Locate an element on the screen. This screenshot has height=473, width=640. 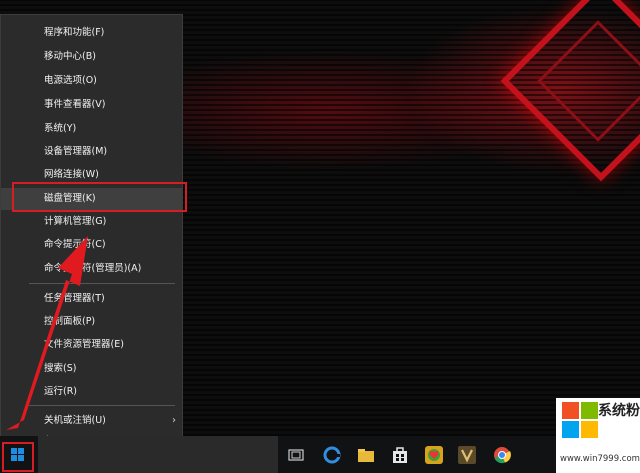
watermark-logo: 系统粉 www.win7999.com is located at coordinates (598, 435).